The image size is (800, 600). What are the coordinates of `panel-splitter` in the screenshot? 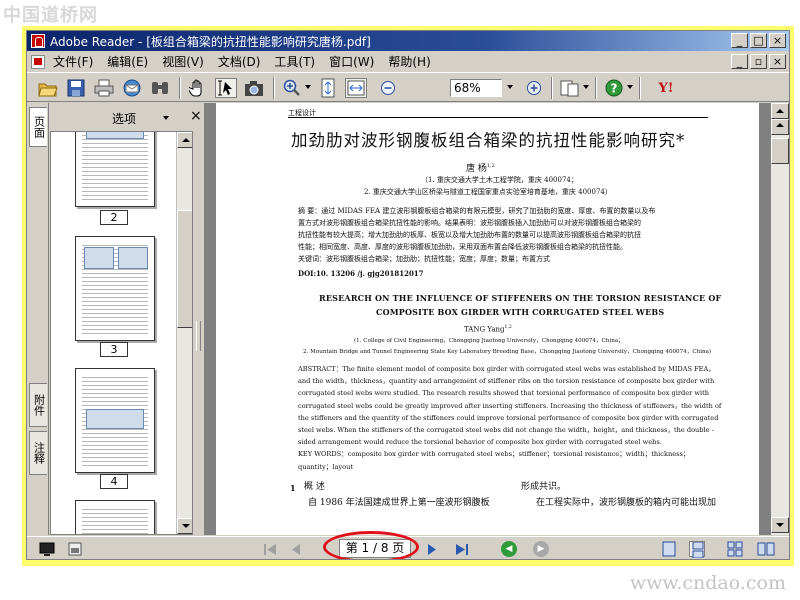 It's located at (198, 333).